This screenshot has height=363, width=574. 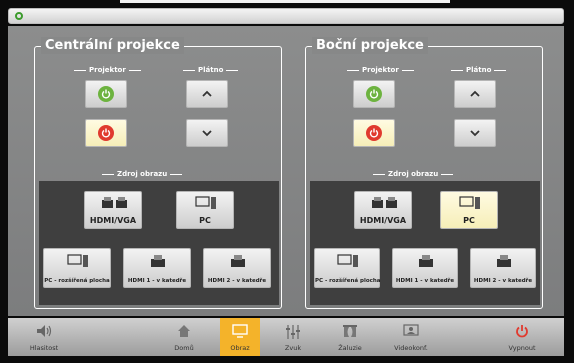 What do you see at coordinates (522, 331) in the screenshot?
I see `power-icon` at bounding box center [522, 331].